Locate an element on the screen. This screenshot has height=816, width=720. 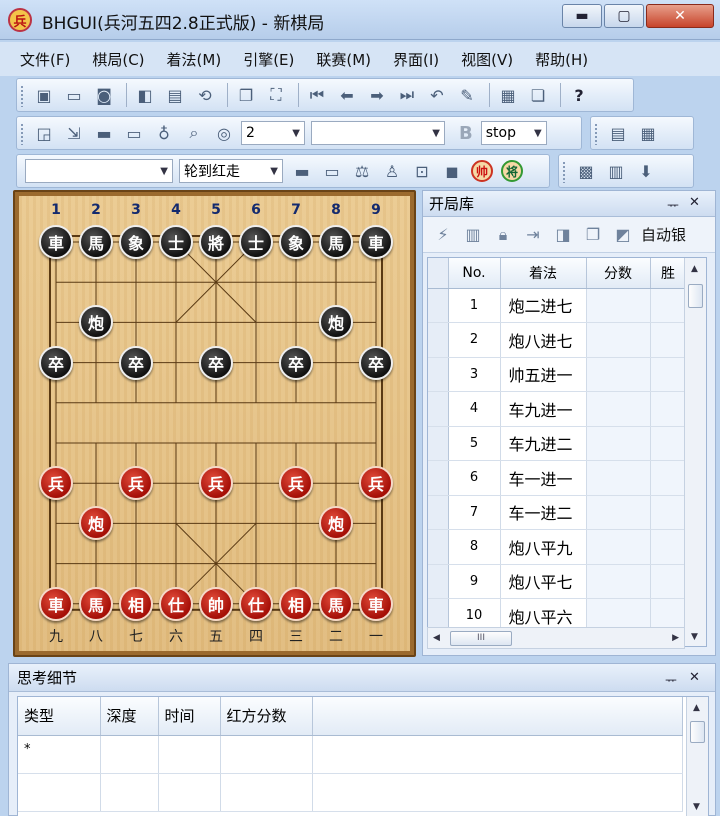
prev-move-icon: ⬅ is located at coordinates (347, 95).